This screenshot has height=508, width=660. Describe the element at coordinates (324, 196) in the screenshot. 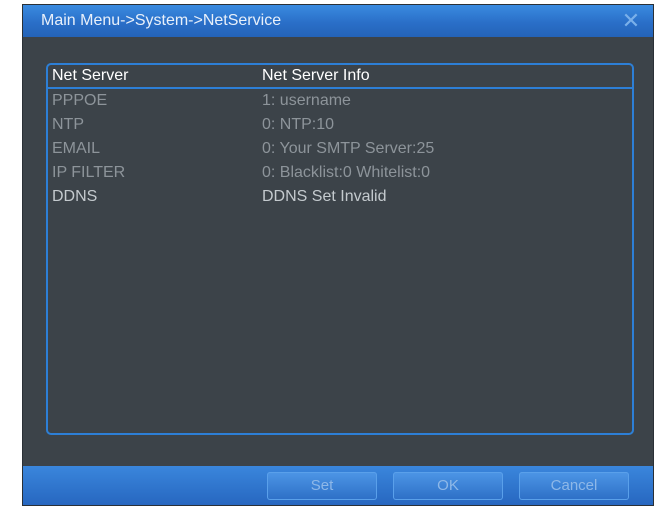

I see `row-info: DDNS Set Invalid` at that location.